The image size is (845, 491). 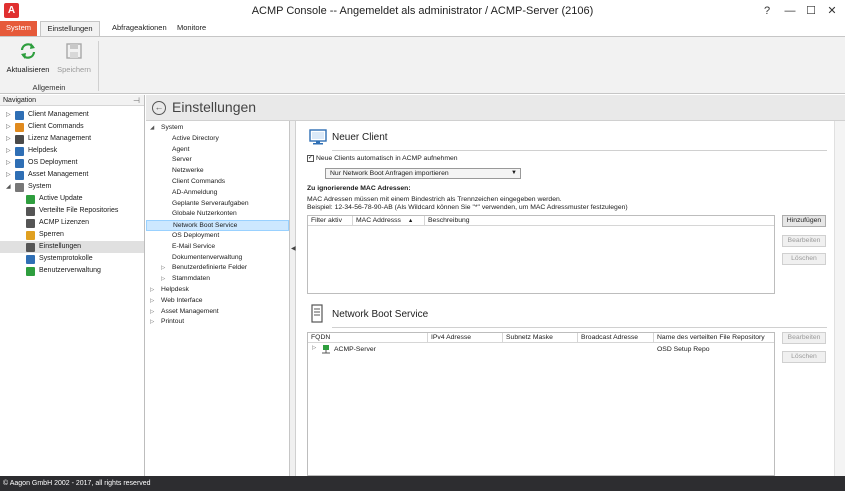 What do you see at coordinates (217, 214) in the screenshot?
I see `tree-item: Globale Nutzerkonten` at bounding box center [217, 214].